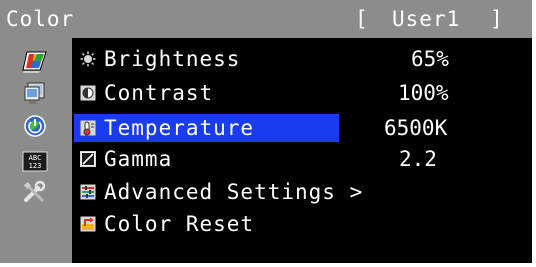 This screenshot has height=267, width=536. What do you see at coordinates (418, 159) in the screenshot?
I see `menu-item-value: 2.2` at bounding box center [418, 159].